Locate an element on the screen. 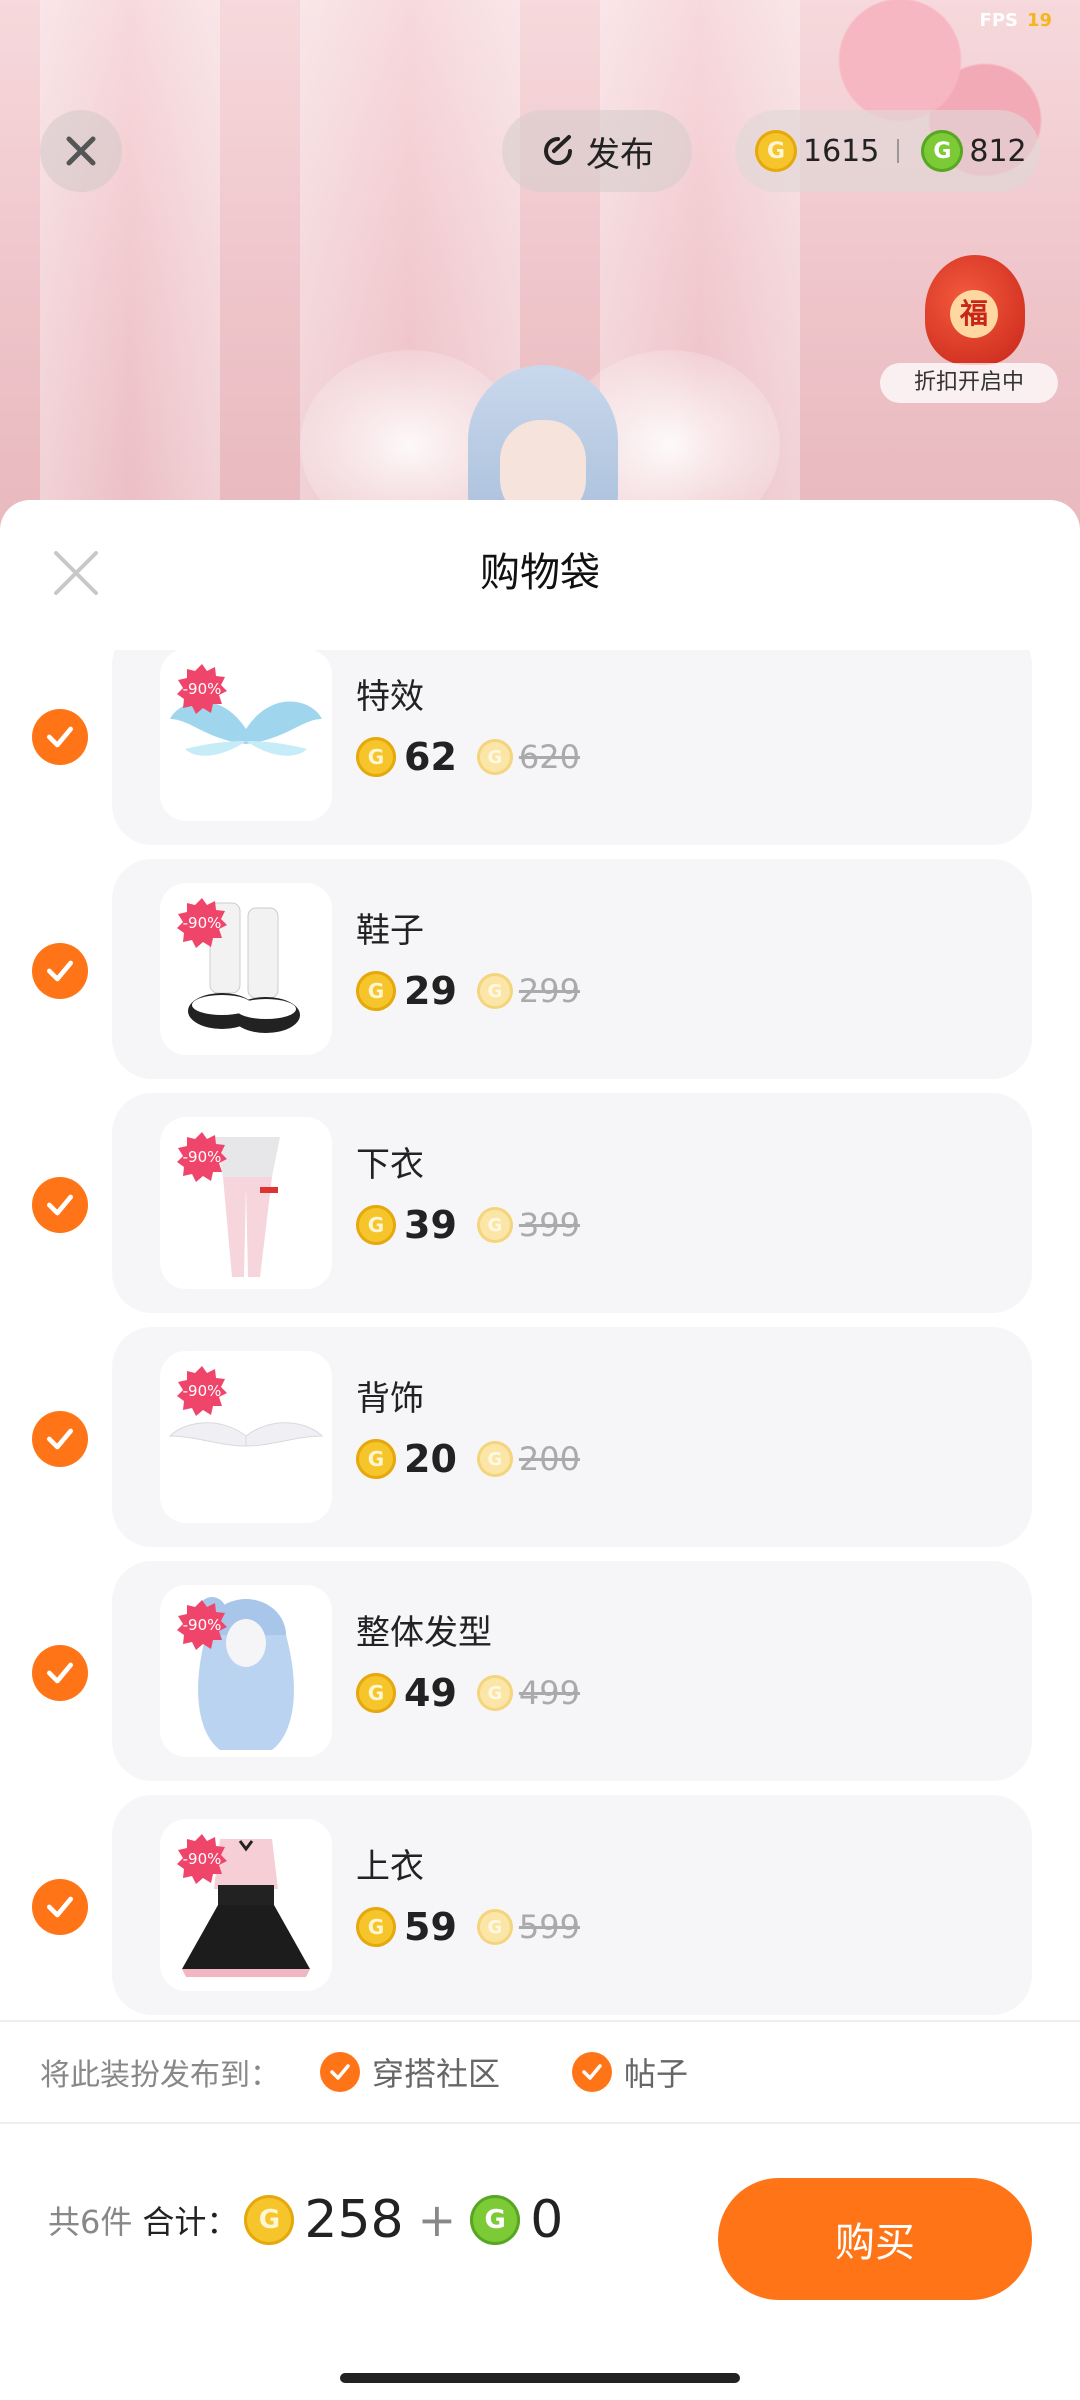 The width and height of the screenshot is (1080, 2400). item-price: 20 is located at coordinates (430, 1459).